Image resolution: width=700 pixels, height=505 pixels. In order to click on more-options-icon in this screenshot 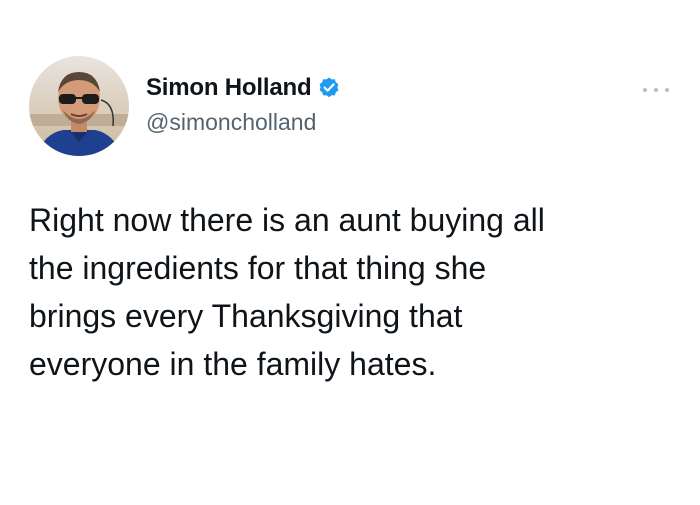, I will do `click(656, 90)`.